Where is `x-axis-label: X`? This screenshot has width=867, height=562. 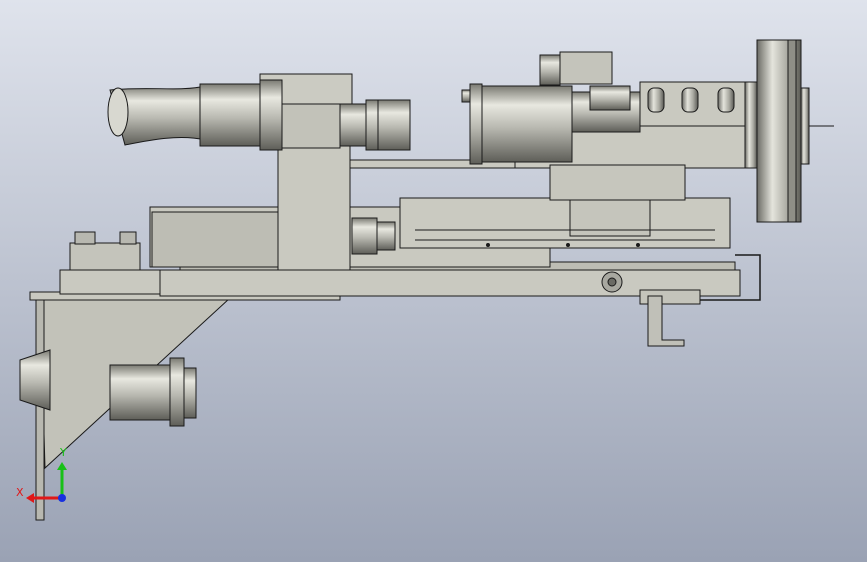 x-axis-label: X is located at coordinates (20, 492).